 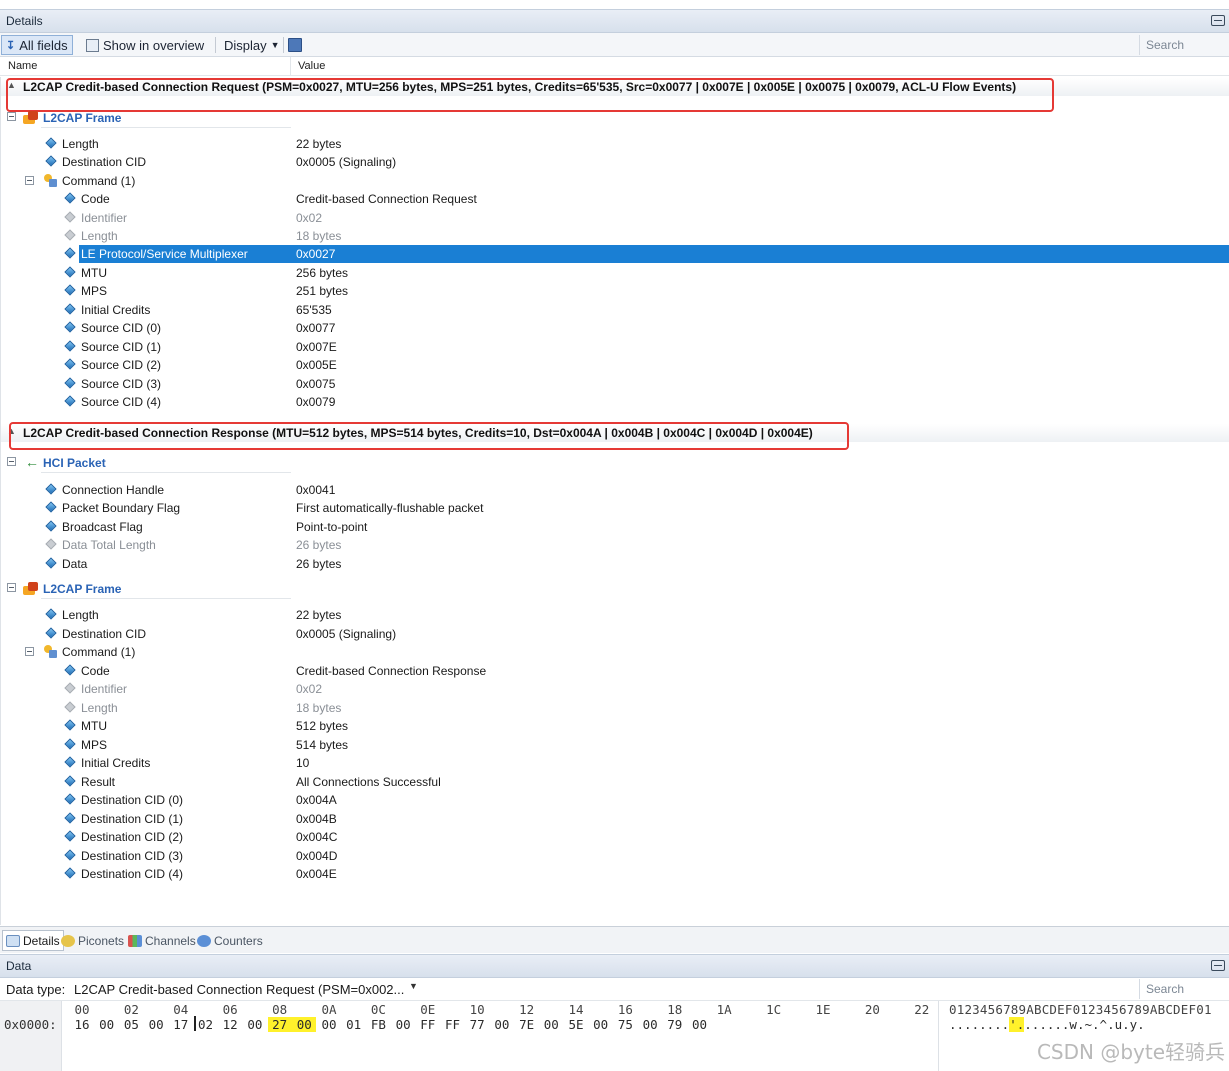 What do you see at coordinates (615, 837) in the screenshot?
I see `field-row: Destination CID (2) 0x004C` at bounding box center [615, 837].